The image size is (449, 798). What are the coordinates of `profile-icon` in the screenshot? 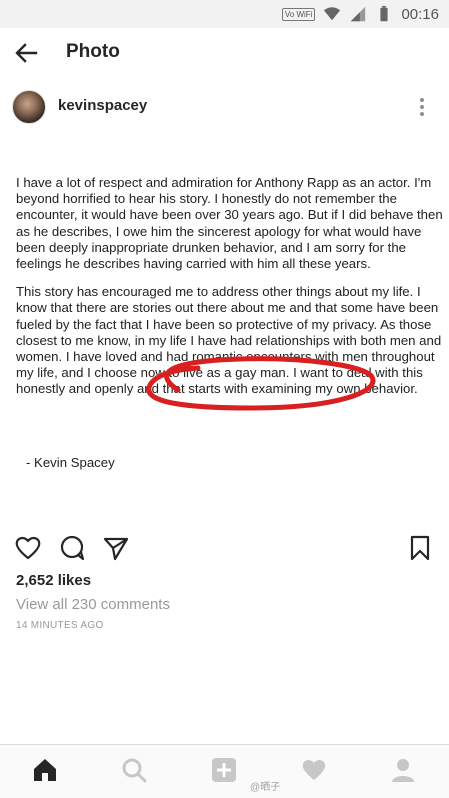 It's located at (403, 770).